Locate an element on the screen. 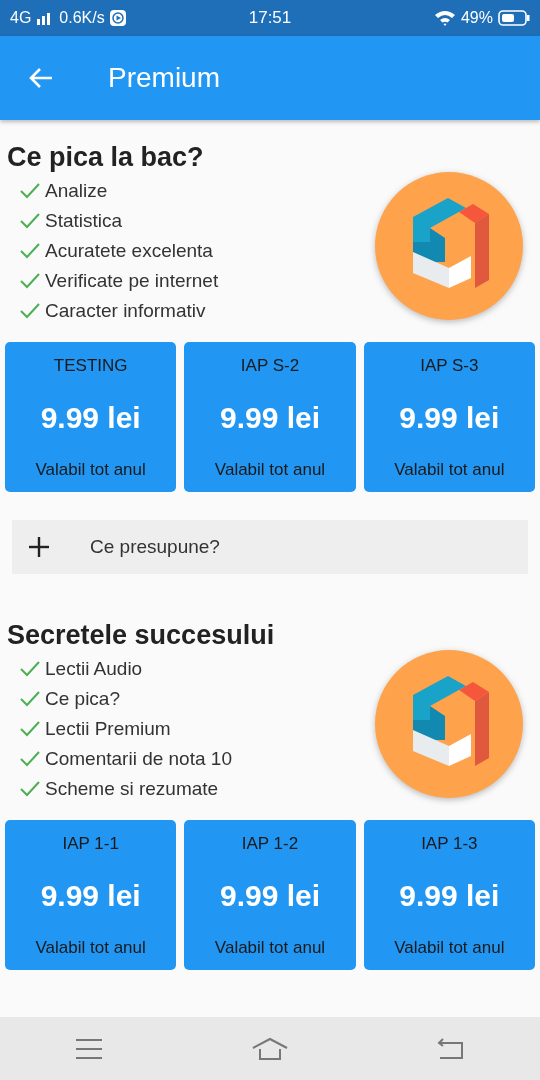 The width and height of the screenshot is (540, 1080). feature-text: Acuratete excelenta is located at coordinates (129, 251).